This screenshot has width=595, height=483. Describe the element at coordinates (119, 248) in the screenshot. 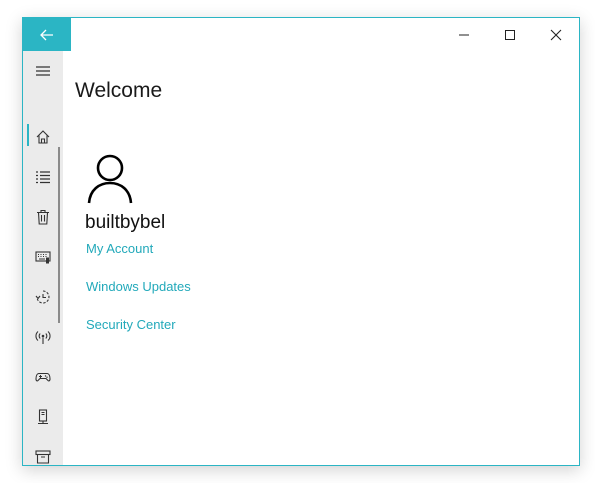

I see `my-account-link: My Account` at that location.